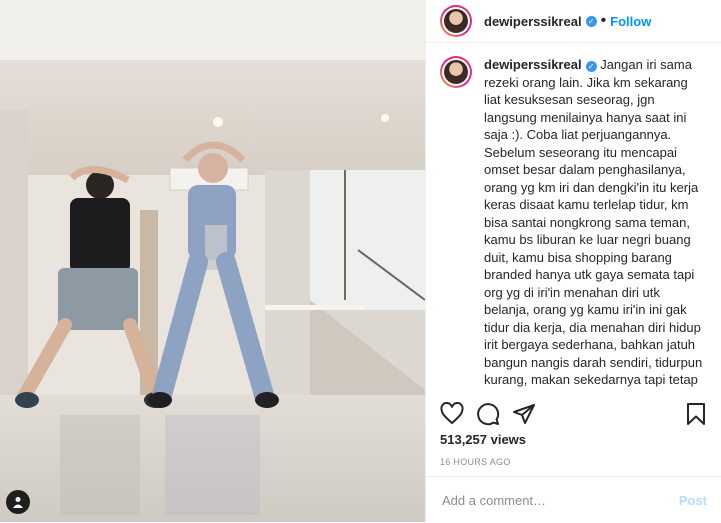 This screenshot has height=523, width=721. What do you see at coordinates (483, 439) in the screenshot?
I see `view-count: 513,257 views` at bounding box center [483, 439].